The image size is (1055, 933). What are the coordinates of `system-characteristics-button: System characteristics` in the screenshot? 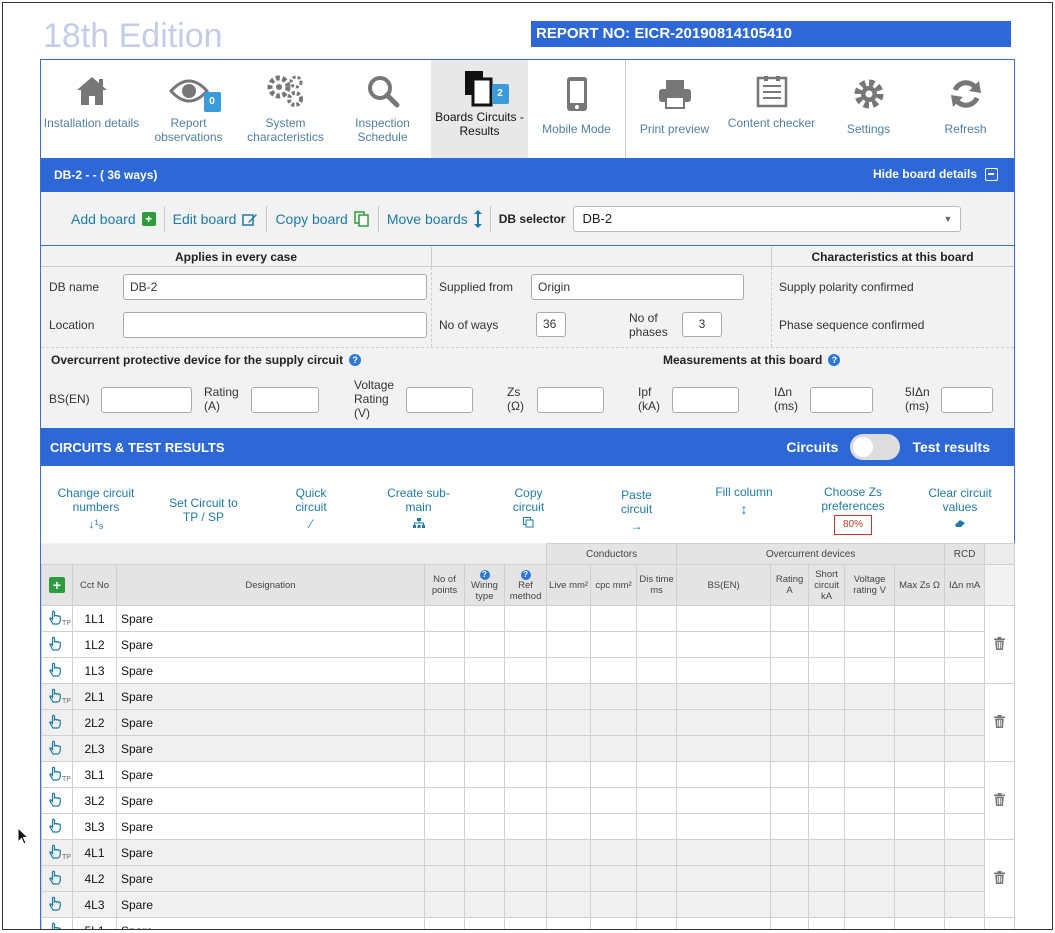 It's located at (285, 109).